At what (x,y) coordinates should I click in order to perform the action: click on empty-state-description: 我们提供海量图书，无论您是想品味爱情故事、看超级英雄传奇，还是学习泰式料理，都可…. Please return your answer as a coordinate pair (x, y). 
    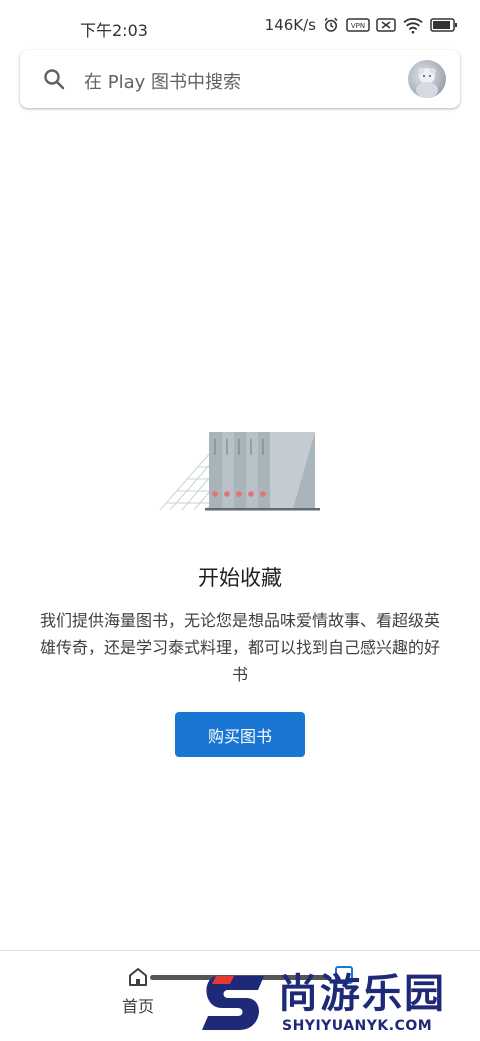
    Looking at the image, I should click on (239, 647).